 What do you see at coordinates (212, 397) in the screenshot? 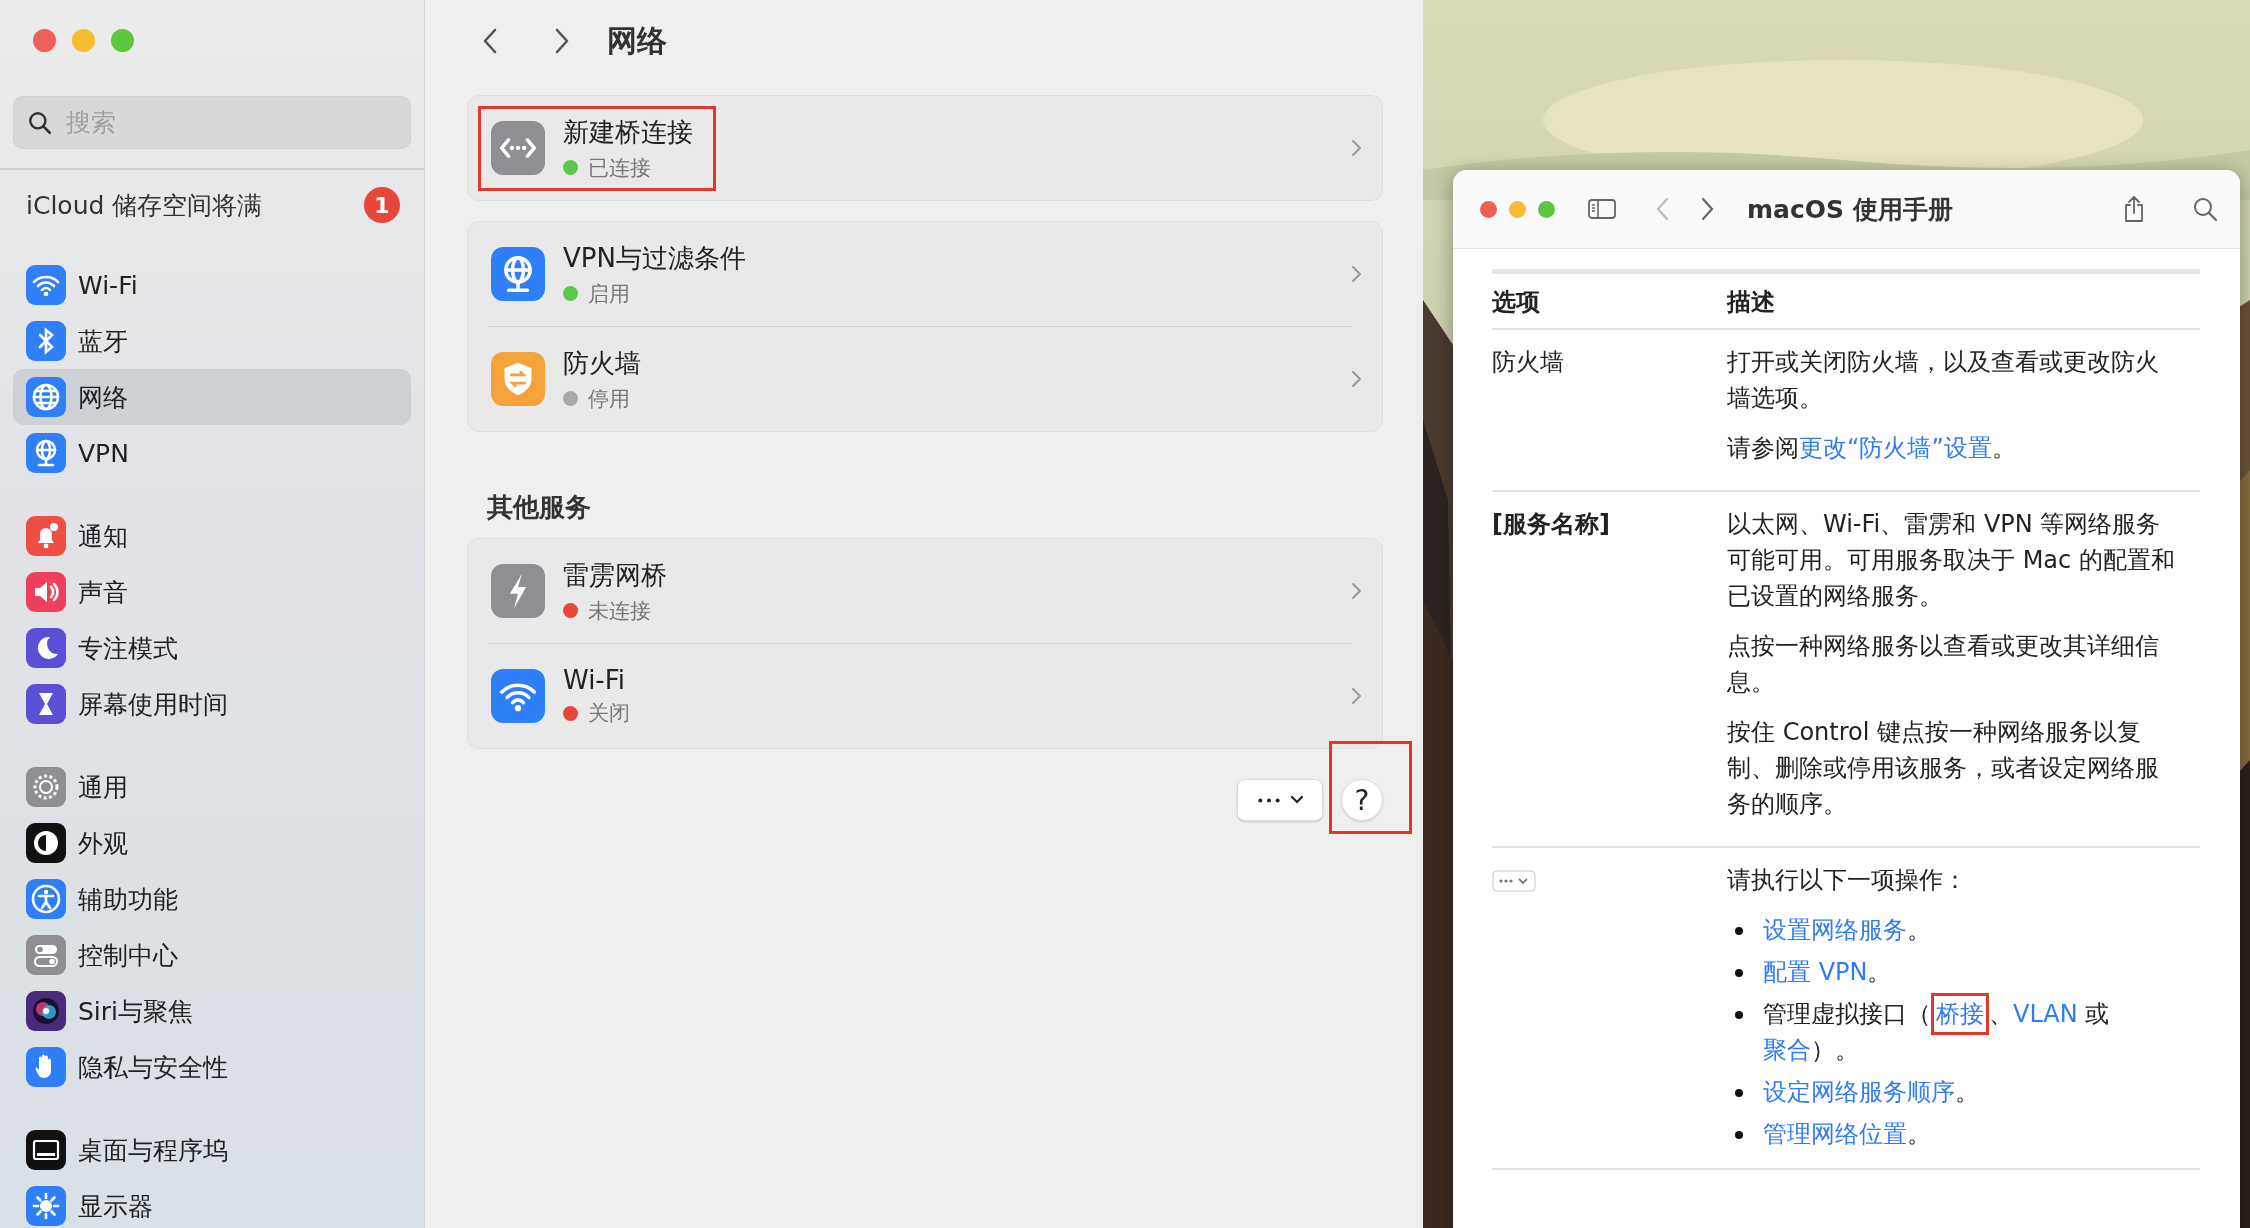
I see `sidebar-item: 网络` at bounding box center [212, 397].